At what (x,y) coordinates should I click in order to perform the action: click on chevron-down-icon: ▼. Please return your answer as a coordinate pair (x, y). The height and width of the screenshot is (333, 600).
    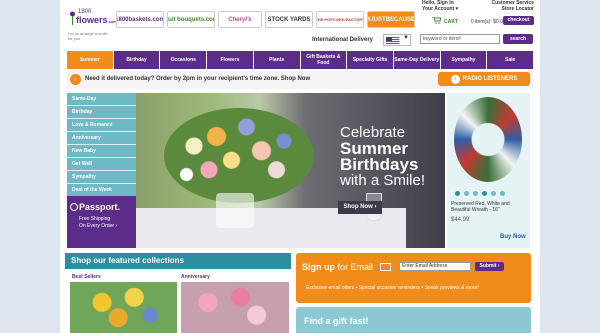
    Looking at the image, I should click on (406, 38).